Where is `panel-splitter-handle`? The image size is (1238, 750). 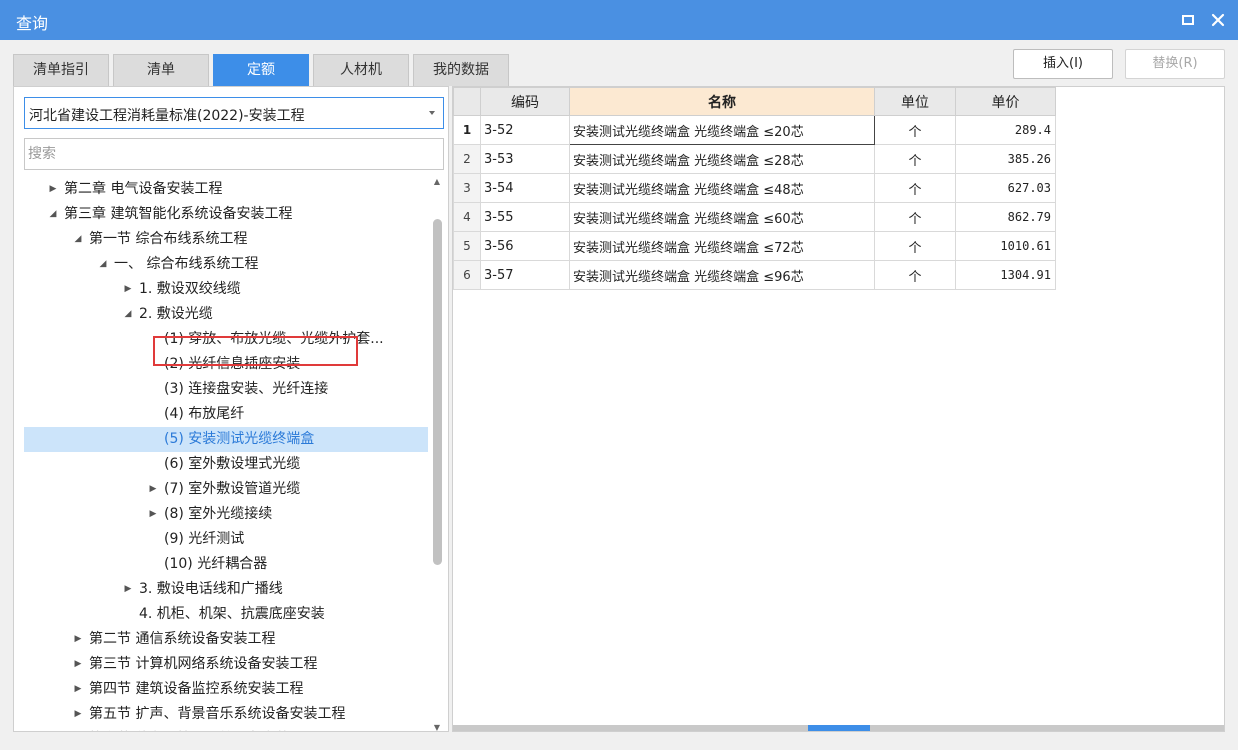 panel-splitter-handle is located at coordinates (839, 728).